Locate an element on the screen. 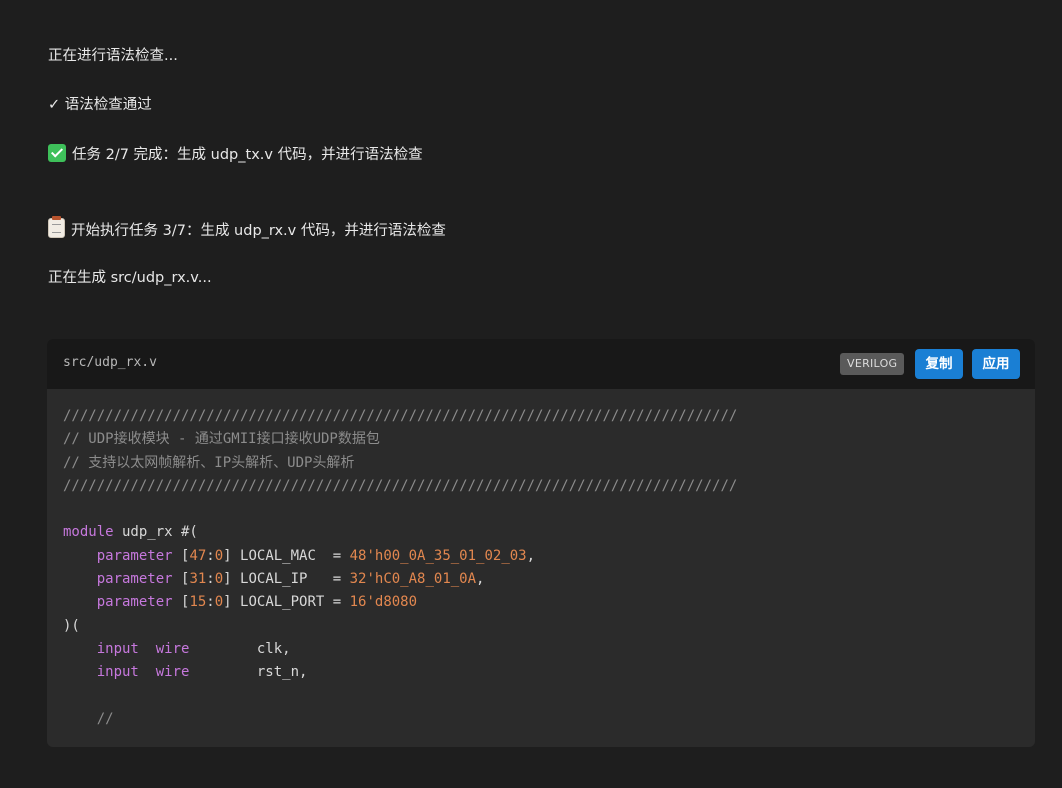 The height and width of the screenshot is (788, 1062). code-token-num: 47 is located at coordinates (198, 555).